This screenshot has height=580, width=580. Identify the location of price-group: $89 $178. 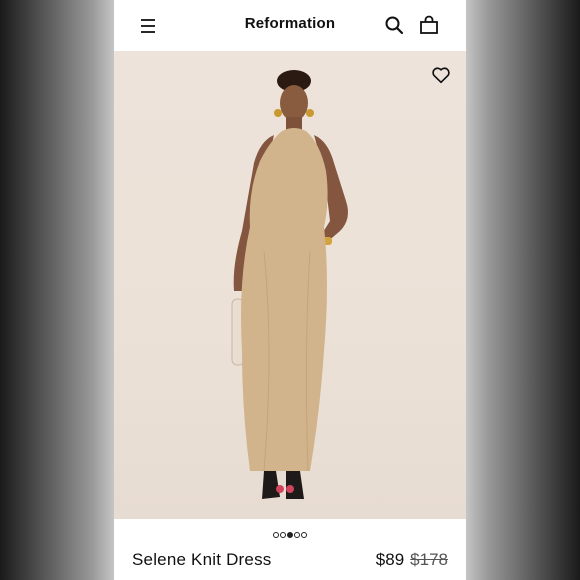
(412, 560).